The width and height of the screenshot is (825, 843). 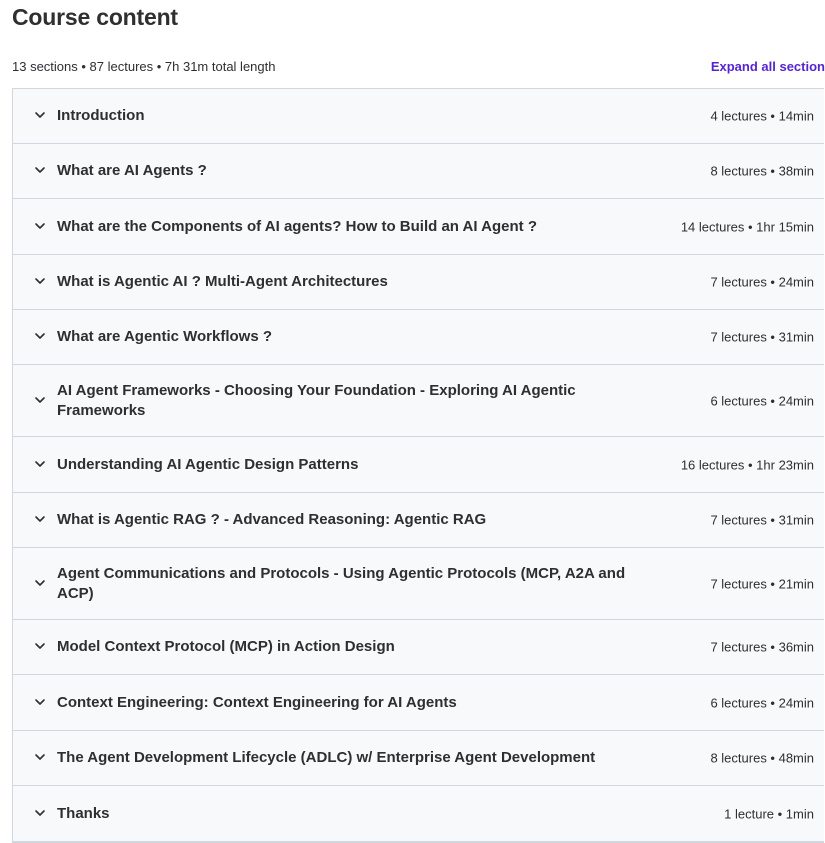 I want to click on page-title: Course content, so click(x=95, y=17).